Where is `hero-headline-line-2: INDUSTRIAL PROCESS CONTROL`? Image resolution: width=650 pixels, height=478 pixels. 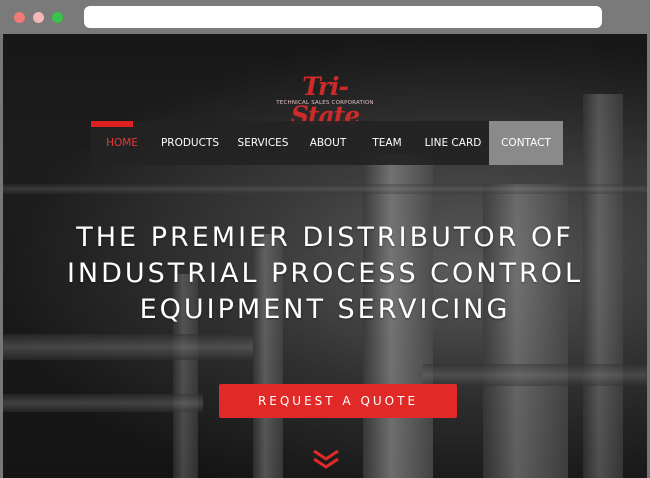
hero-headline-line-2: INDUSTRIAL PROCESS CONTROL is located at coordinates (325, 273).